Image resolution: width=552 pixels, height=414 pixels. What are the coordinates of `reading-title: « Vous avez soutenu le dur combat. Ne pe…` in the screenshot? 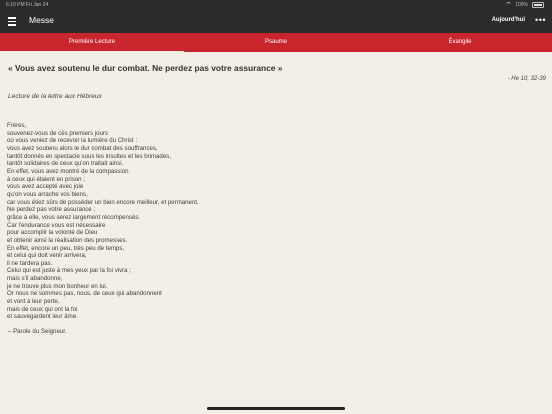 It's located at (145, 68).